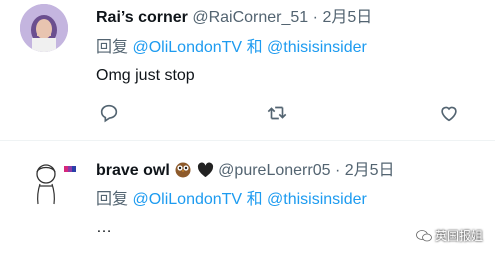  I want to click on tweet-text: Omg just stop, so click(145, 75).